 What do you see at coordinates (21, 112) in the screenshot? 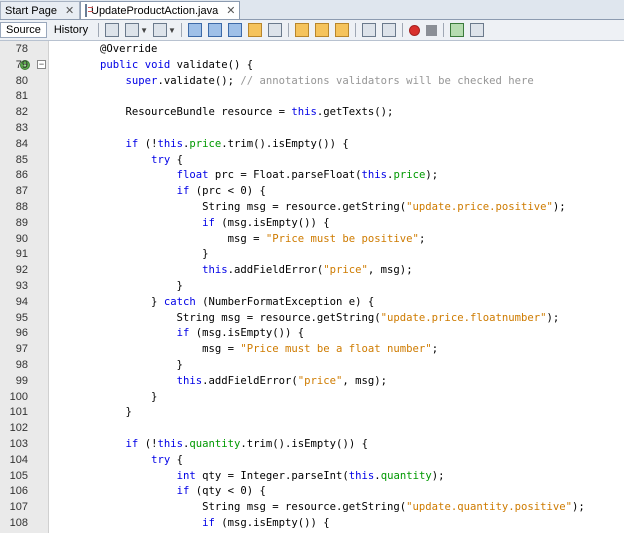
I see `line-number: 82` at bounding box center [21, 112].